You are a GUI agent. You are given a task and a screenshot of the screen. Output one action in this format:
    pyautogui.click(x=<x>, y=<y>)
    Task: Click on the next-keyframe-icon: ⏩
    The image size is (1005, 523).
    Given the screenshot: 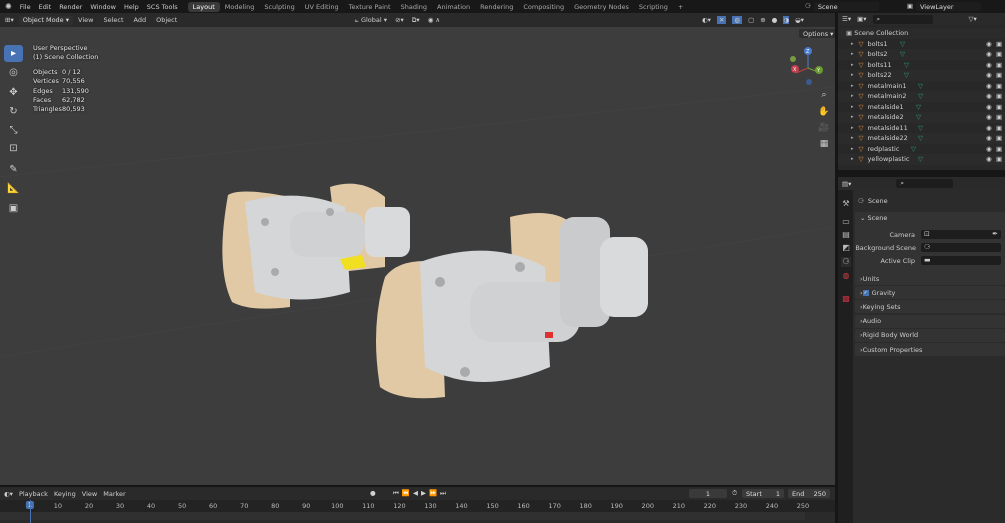 What is the action you would take?
    pyautogui.click(x=433, y=493)
    